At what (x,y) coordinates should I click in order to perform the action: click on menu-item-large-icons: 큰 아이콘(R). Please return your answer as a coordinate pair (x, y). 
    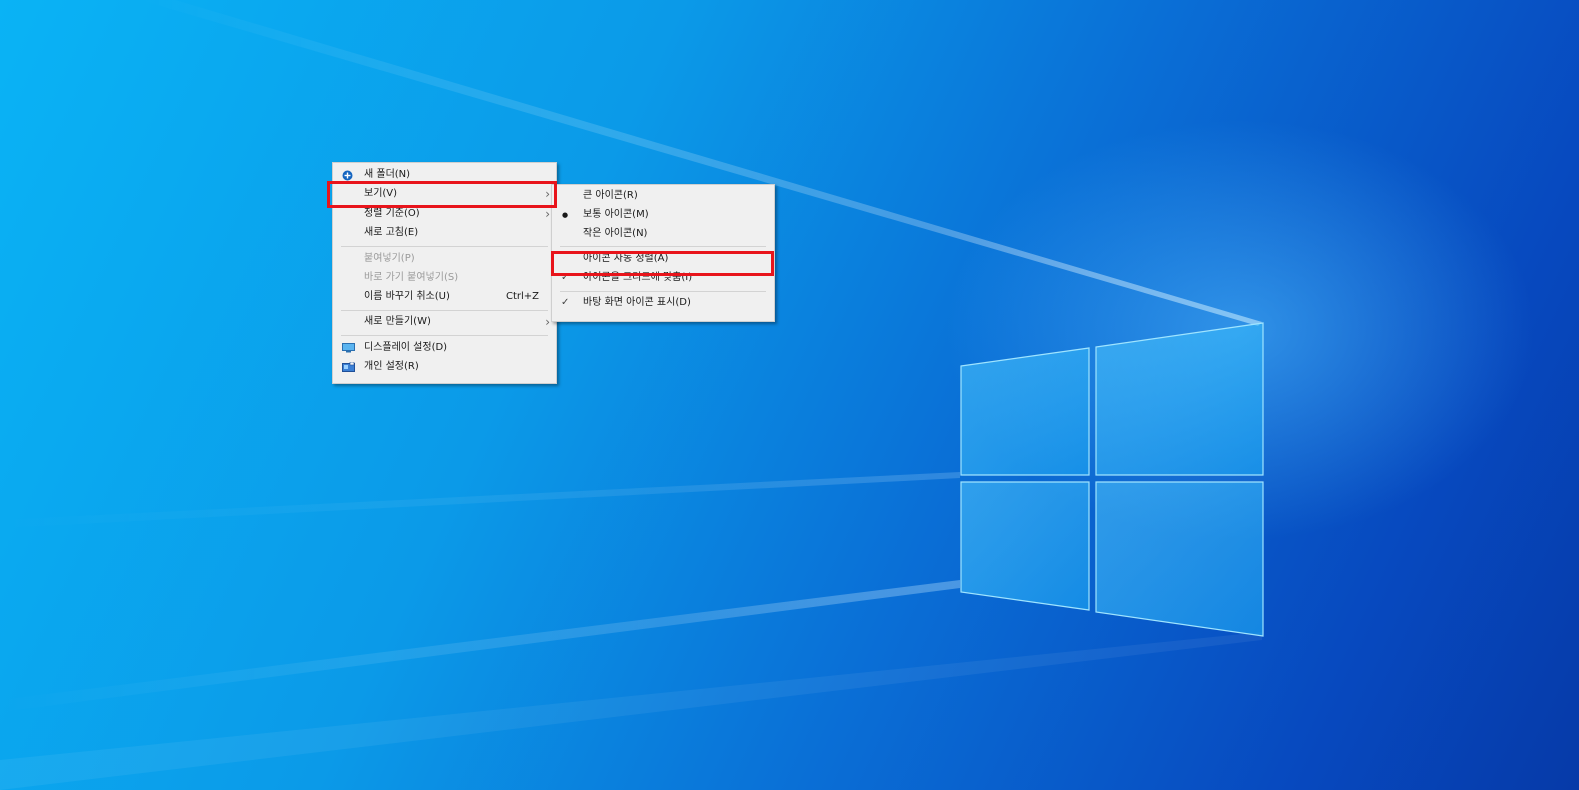
    Looking at the image, I should click on (663, 196).